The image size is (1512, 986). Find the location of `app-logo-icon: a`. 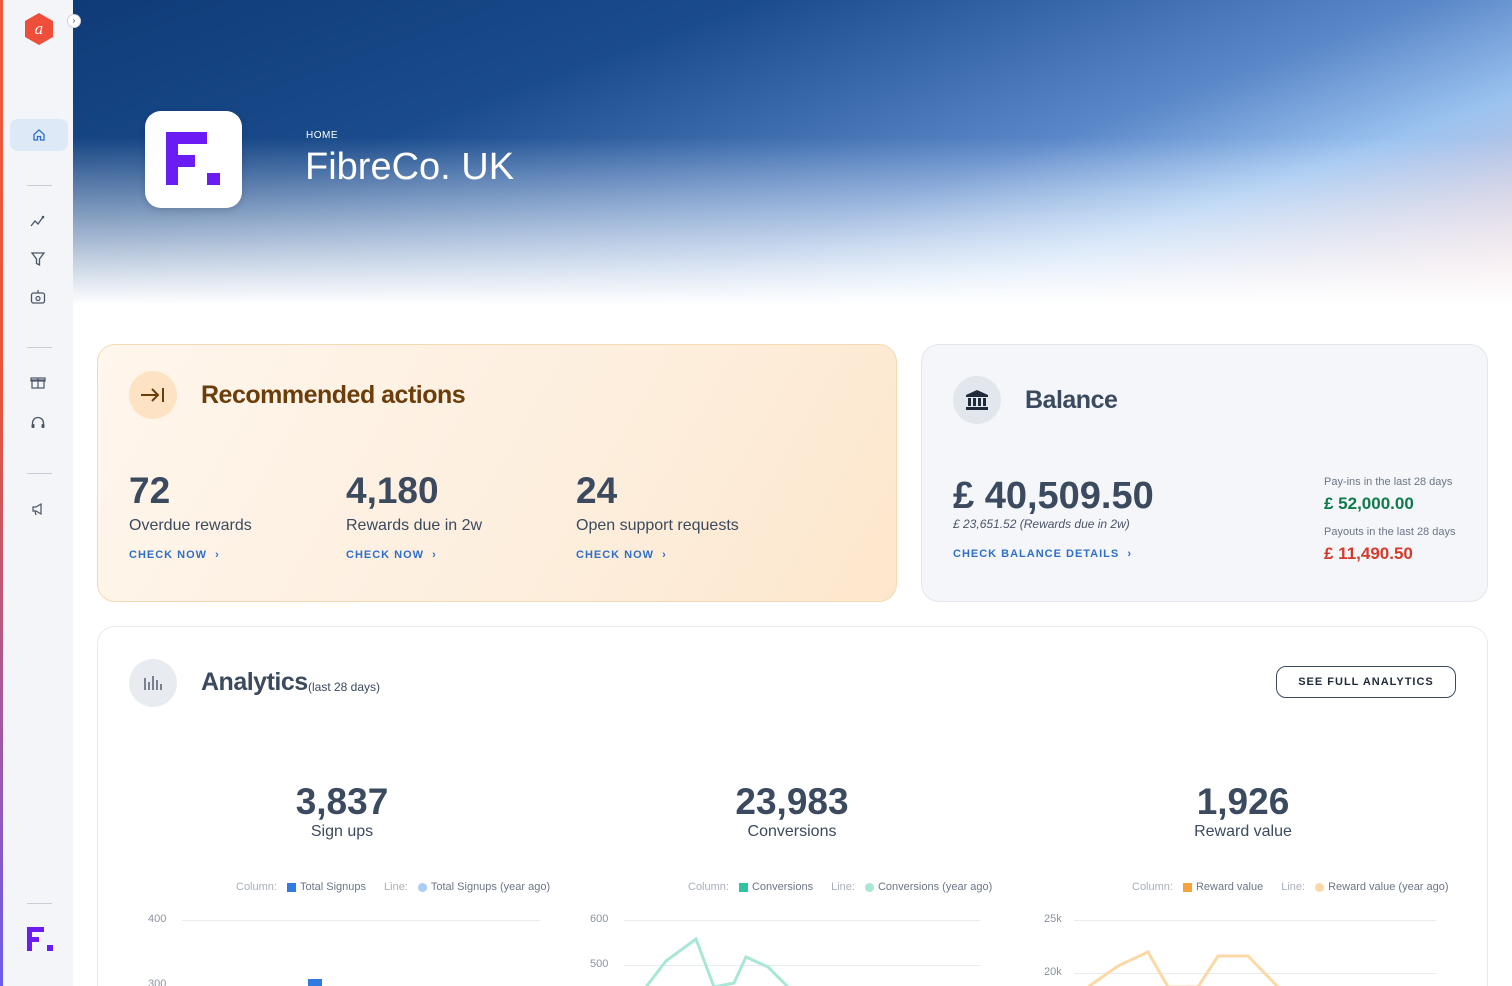

app-logo-icon: a is located at coordinates (39, 29).